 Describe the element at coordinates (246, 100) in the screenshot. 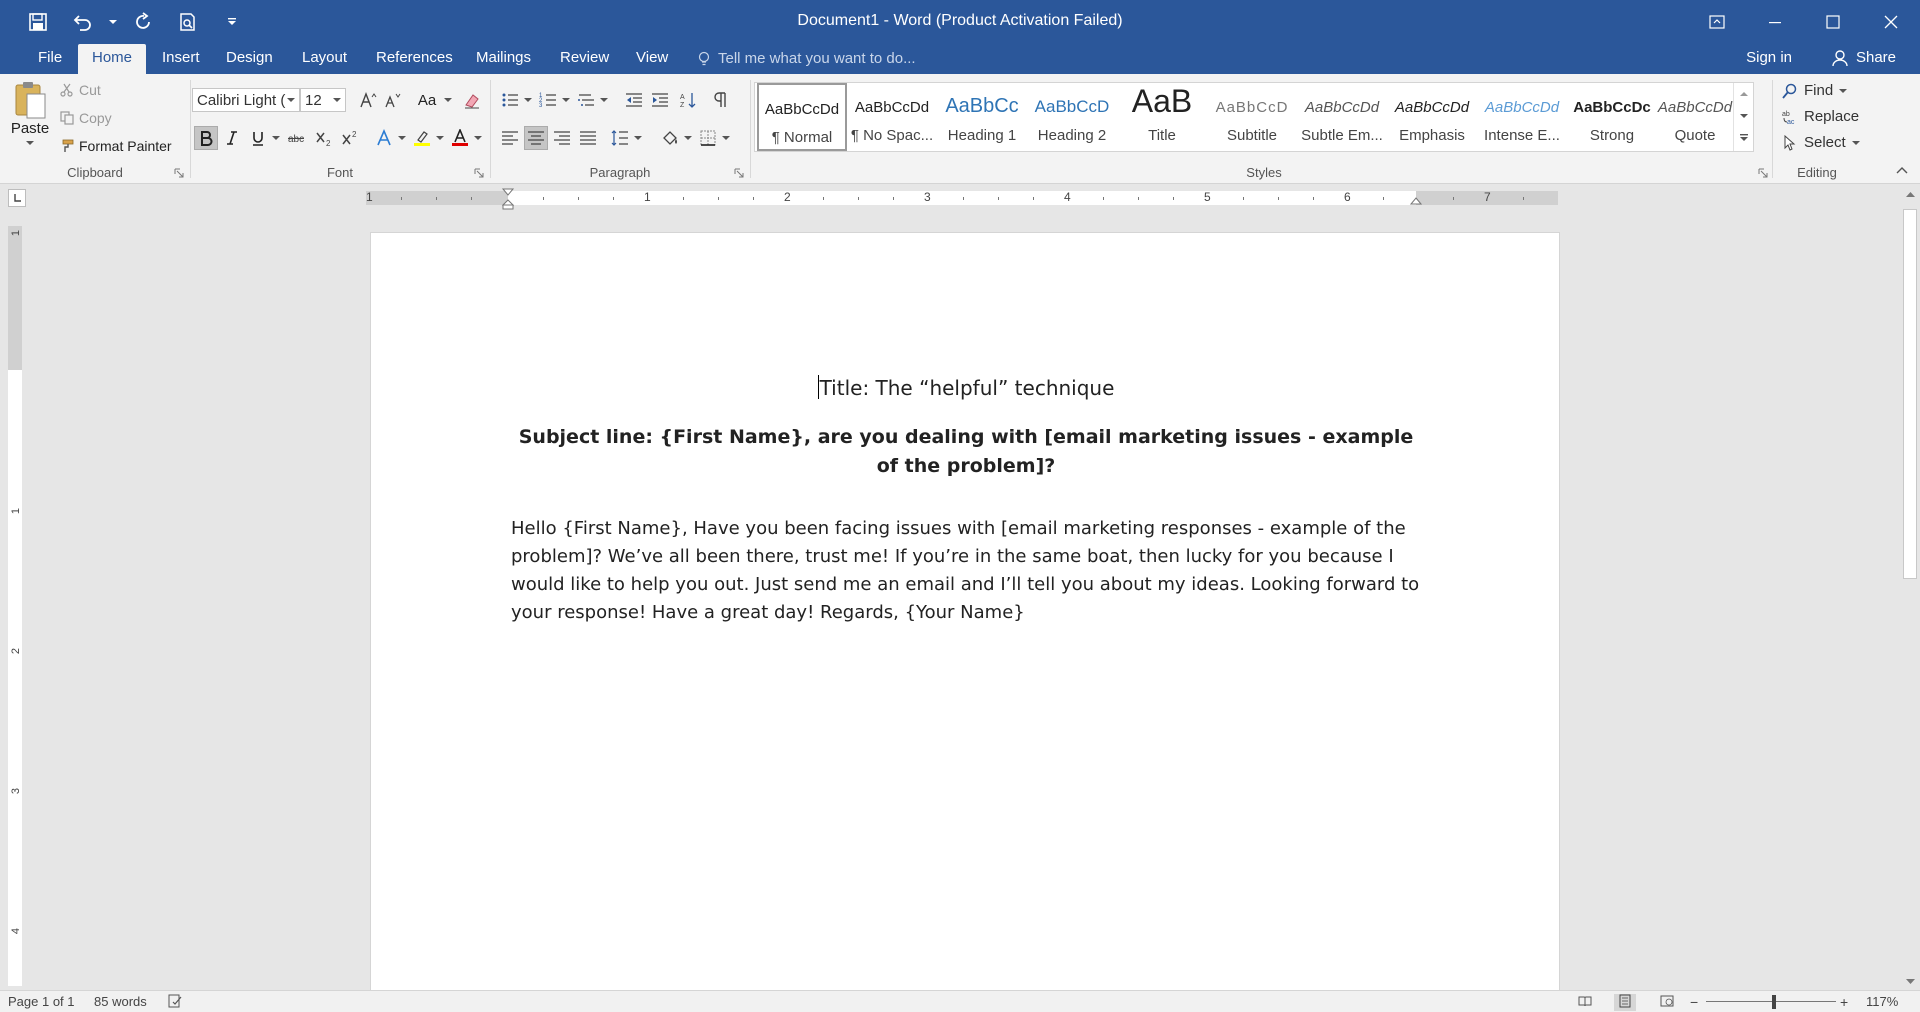

I see `font-name-box: Calibri Light (` at that location.